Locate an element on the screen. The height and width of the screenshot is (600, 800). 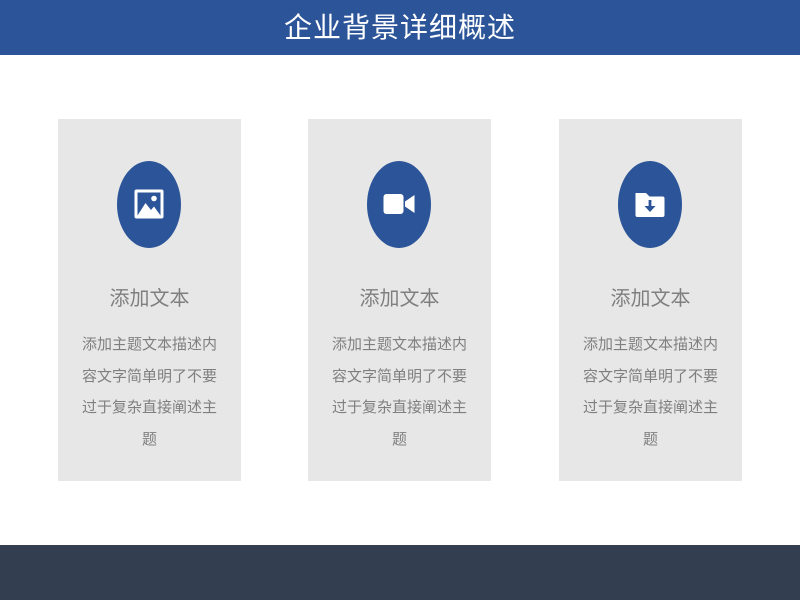
image-icon is located at coordinates (149, 204).